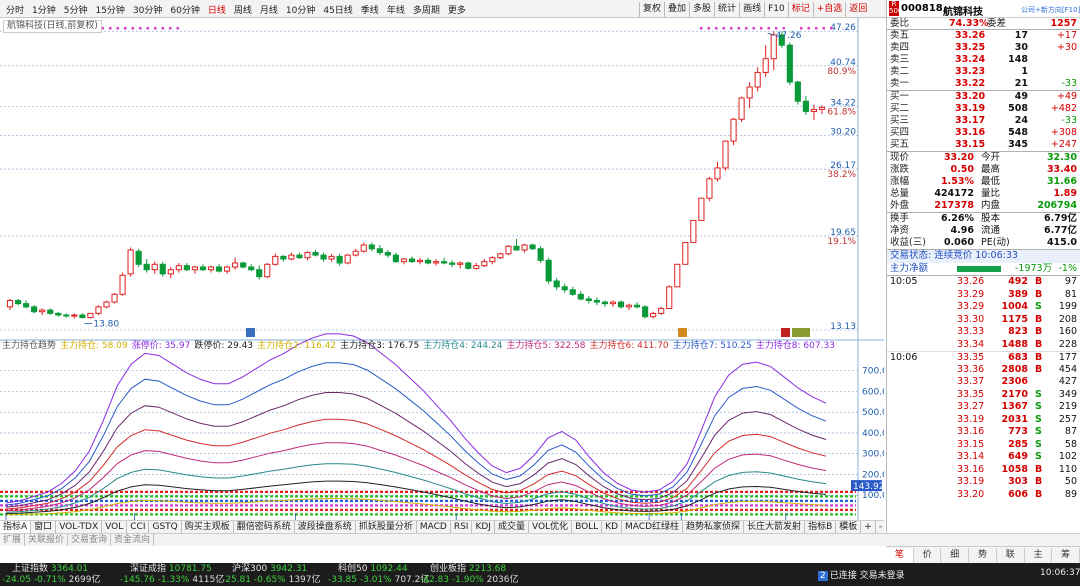 The image size is (1080, 586). Describe the element at coordinates (983, 48) in the screenshot. I see `ask-row: 卖四 33.25 30 +30` at that location.